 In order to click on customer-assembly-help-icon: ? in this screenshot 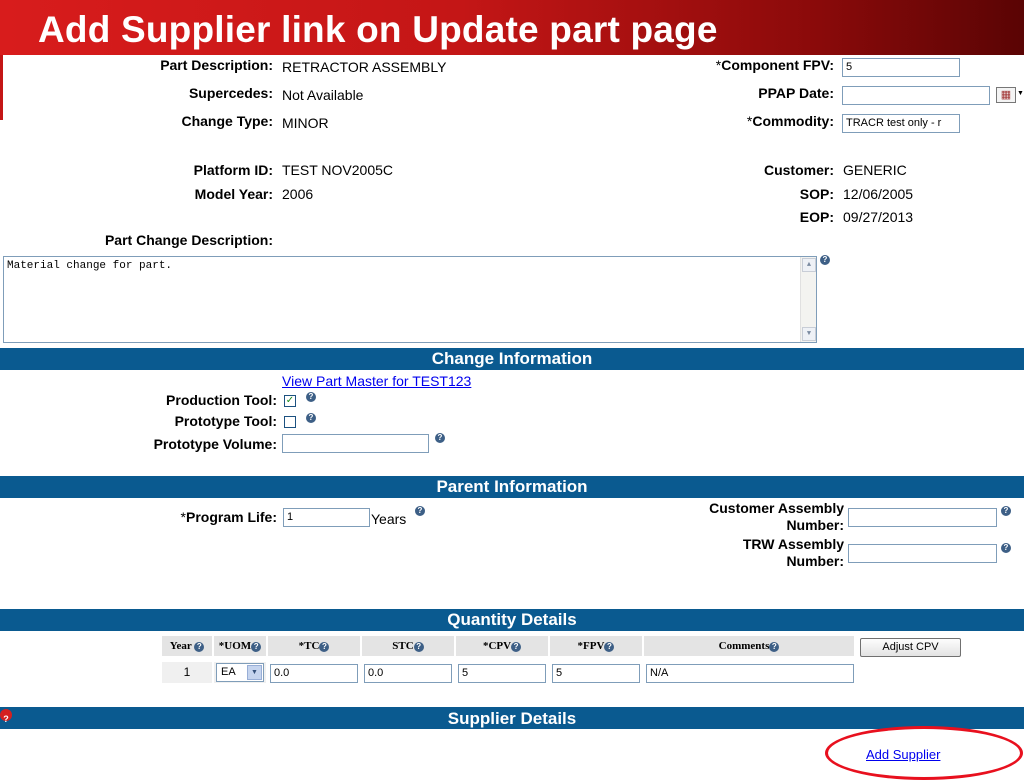, I will do `click(1006, 511)`.